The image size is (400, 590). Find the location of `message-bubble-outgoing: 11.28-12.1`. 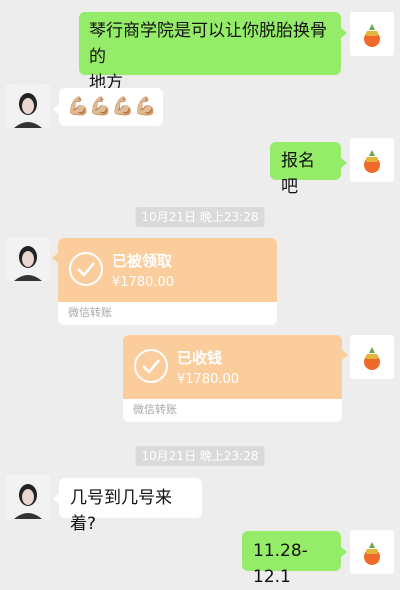

message-bubble-outgoing: 11.28-12.1 is located at coordinates (294, 559).